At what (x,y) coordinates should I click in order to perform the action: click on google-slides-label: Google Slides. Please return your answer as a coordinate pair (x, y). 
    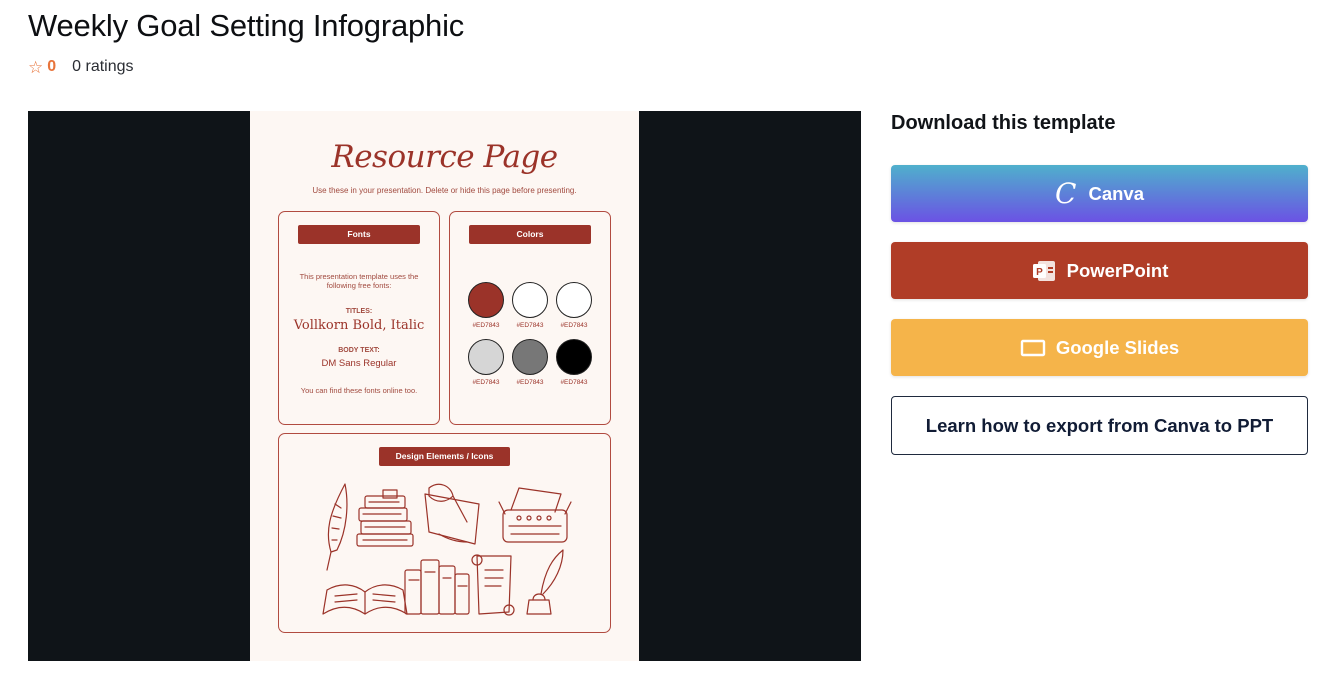
    Looking at the image, I should click on (1117, 347).